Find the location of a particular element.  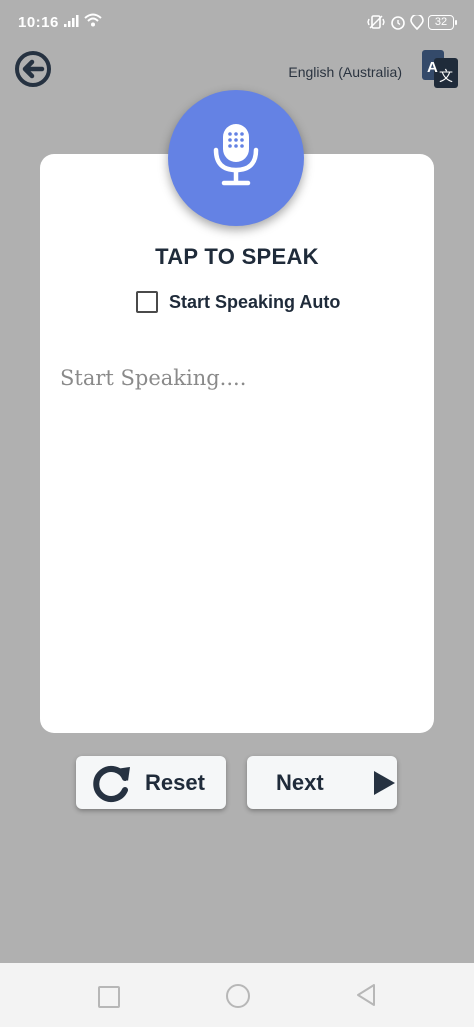

auto-speak-label: Start Speaking Auto is located at coordinates (255, 301).